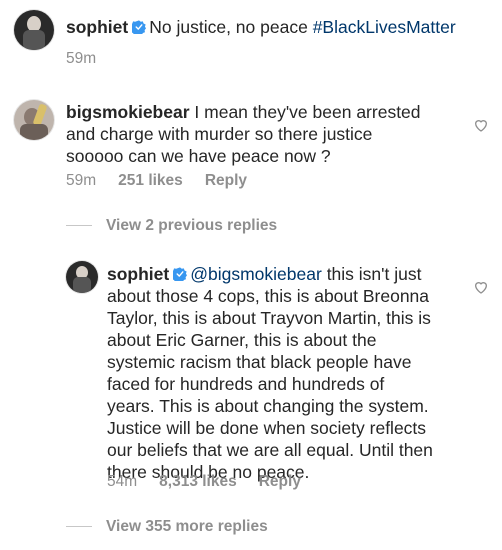 This screenshot has height=550, width=502. I want to click on view-more-replies-label: View 355 more replies, so click(187, 526).